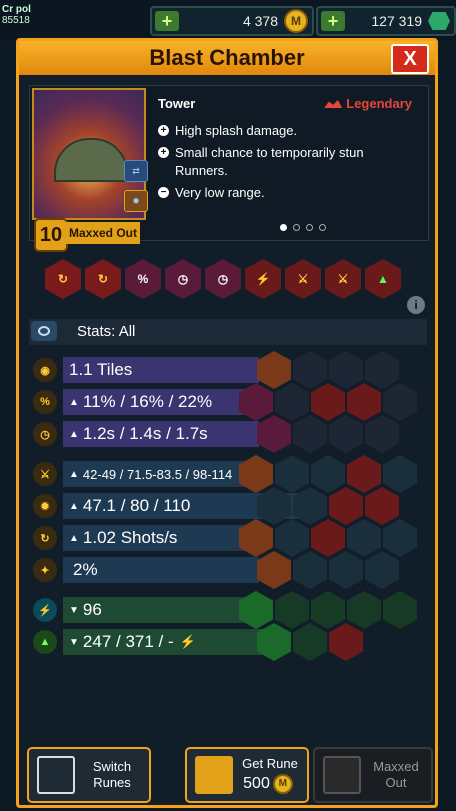 This screenshot has width=456, height=811. Describe the element at coordinates (112, 774) in the screenshot. I see `switch-runes-label: Switch Runes` at that location.